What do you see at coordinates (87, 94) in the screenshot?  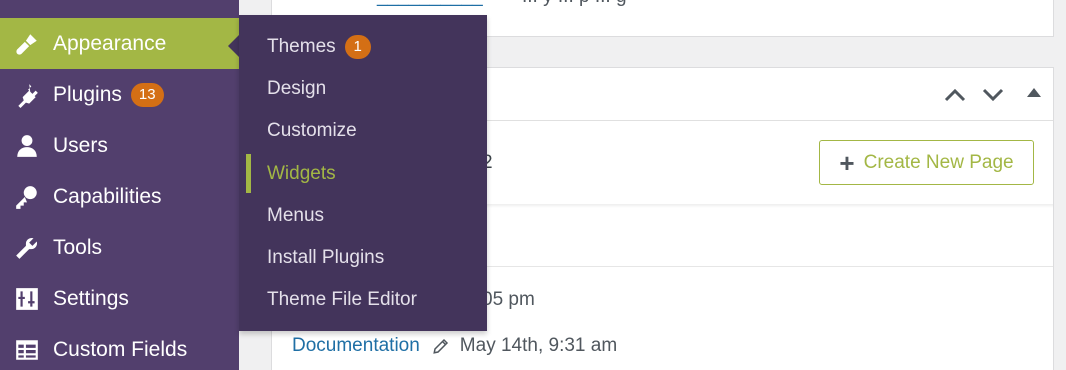 I see `sidebar-item-label: Plugins` at bounding box center [87, 94].